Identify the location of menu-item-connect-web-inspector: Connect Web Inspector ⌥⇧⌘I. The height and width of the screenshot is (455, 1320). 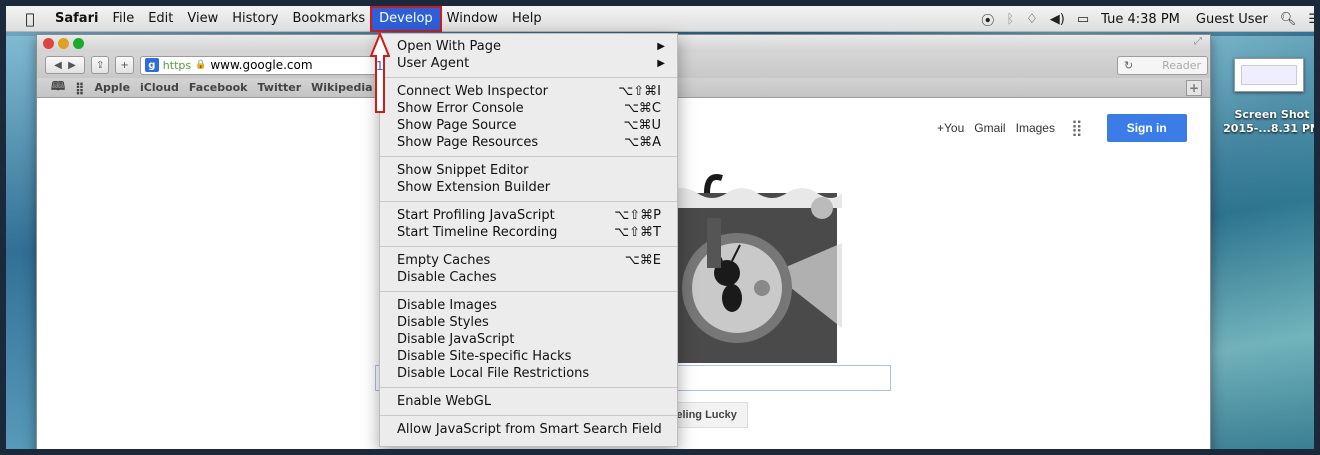
(528, 91).